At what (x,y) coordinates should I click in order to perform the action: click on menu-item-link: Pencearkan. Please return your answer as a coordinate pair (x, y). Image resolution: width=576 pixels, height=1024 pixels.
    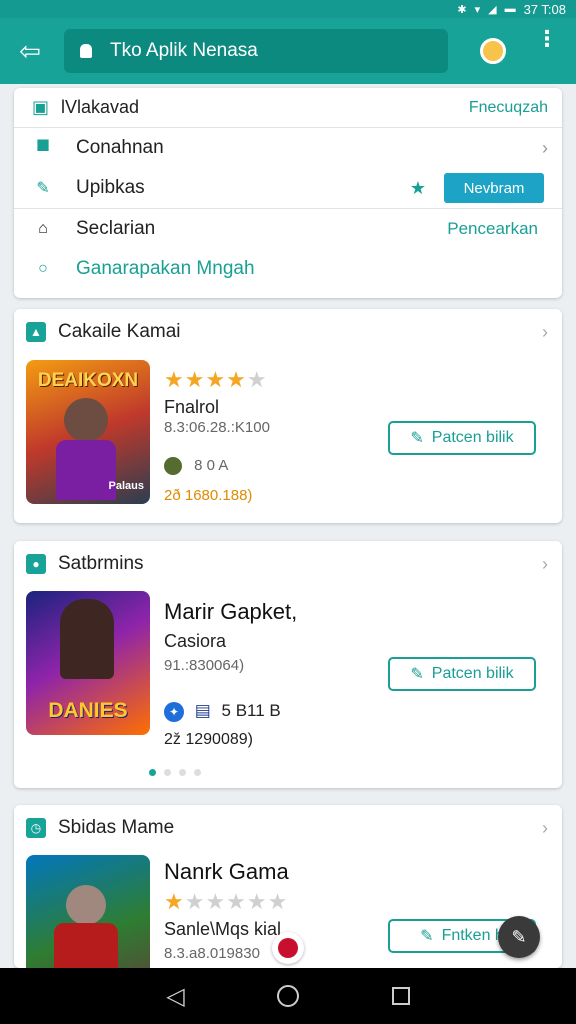
    Looking at the image, I should click on (492, 229).